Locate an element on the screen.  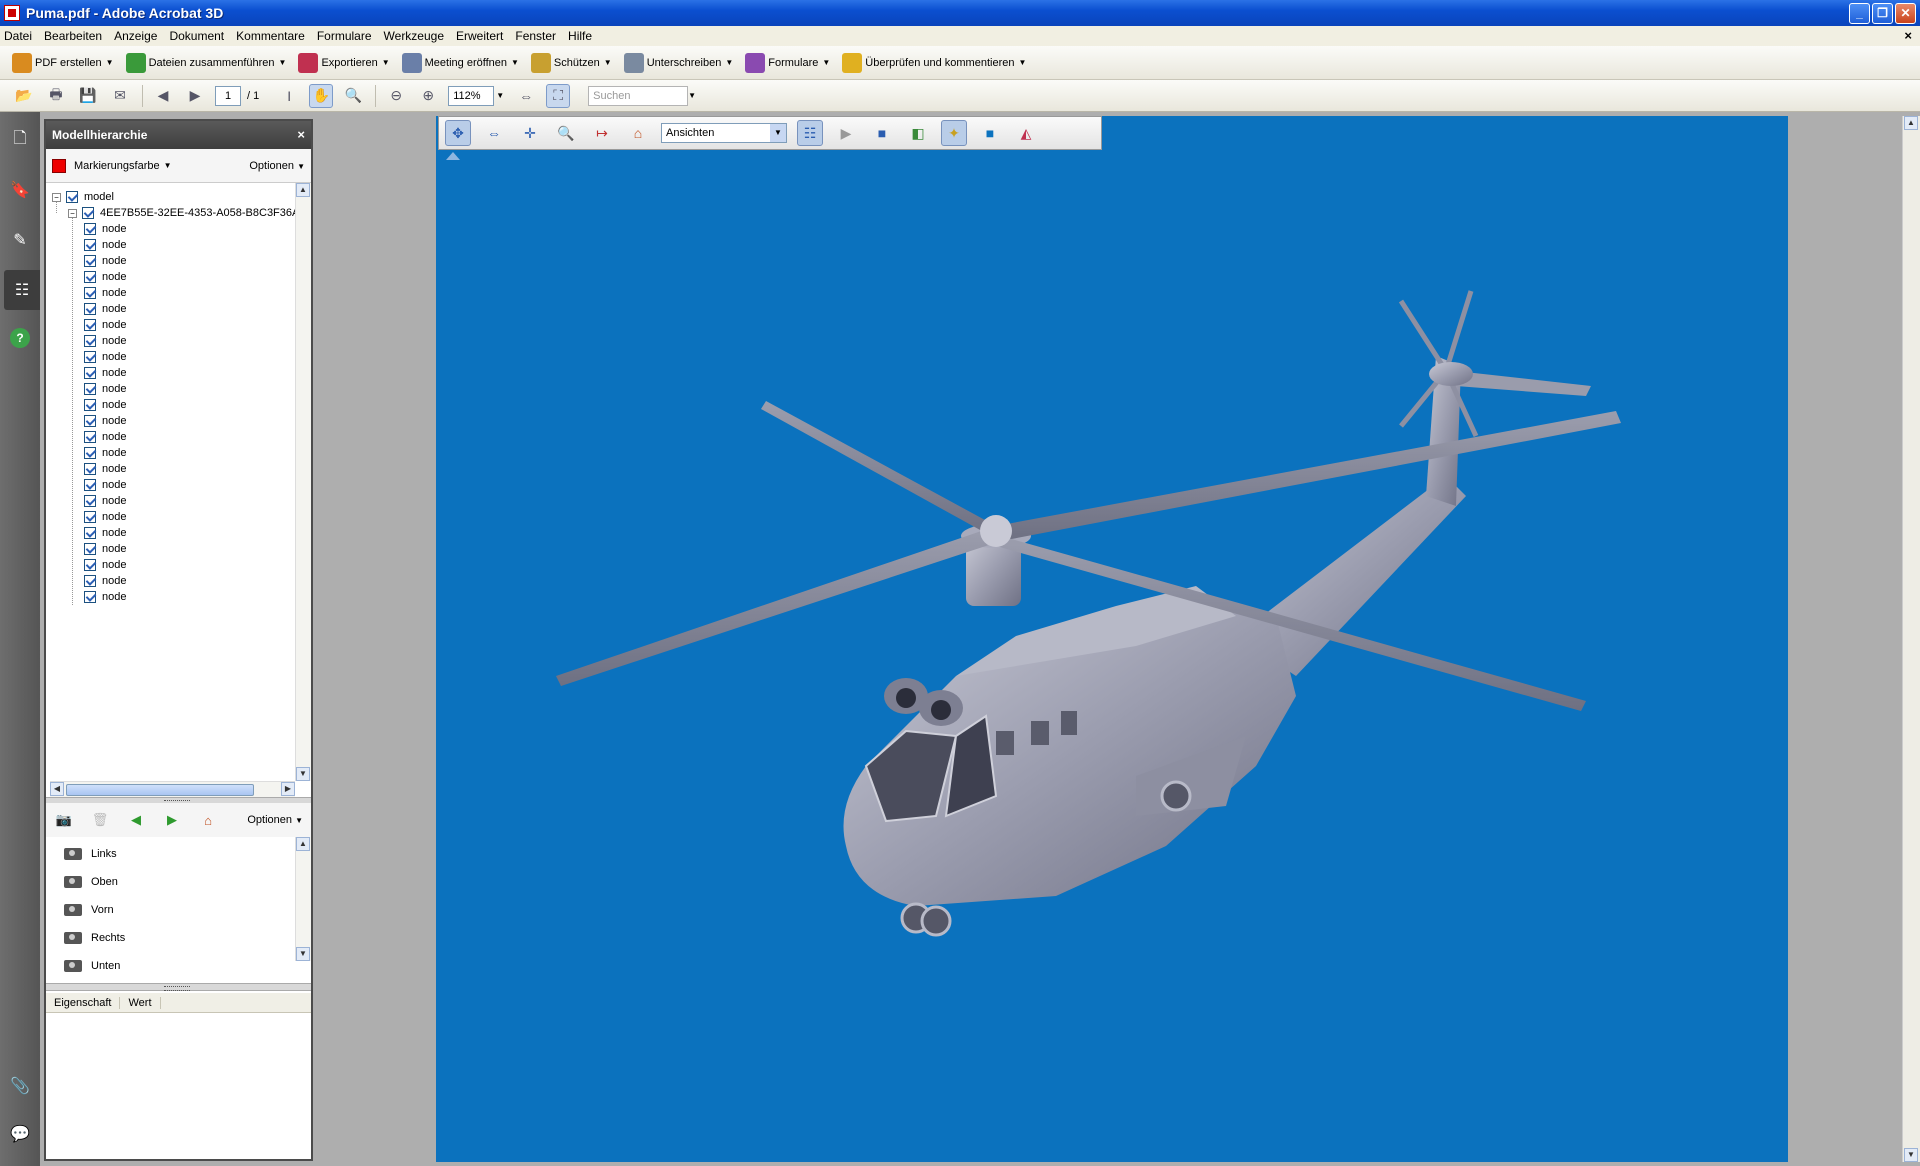
menu-kommentare: Kommentare is located at coordinates (270, 36).